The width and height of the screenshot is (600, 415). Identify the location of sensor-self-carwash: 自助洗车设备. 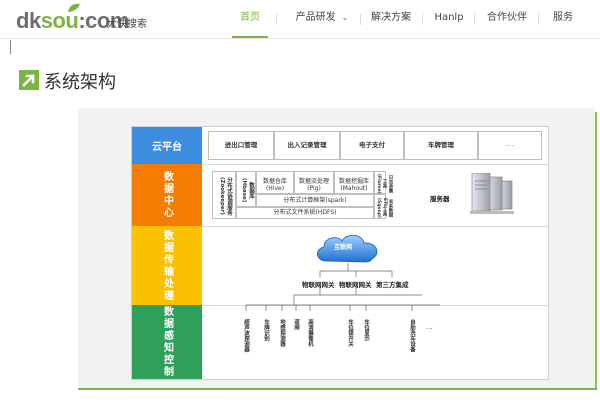
(412, 335).